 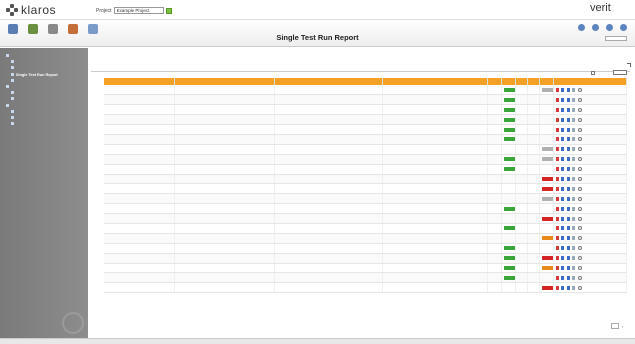 I want to click on page-number-input, so click(x=614, y=326).